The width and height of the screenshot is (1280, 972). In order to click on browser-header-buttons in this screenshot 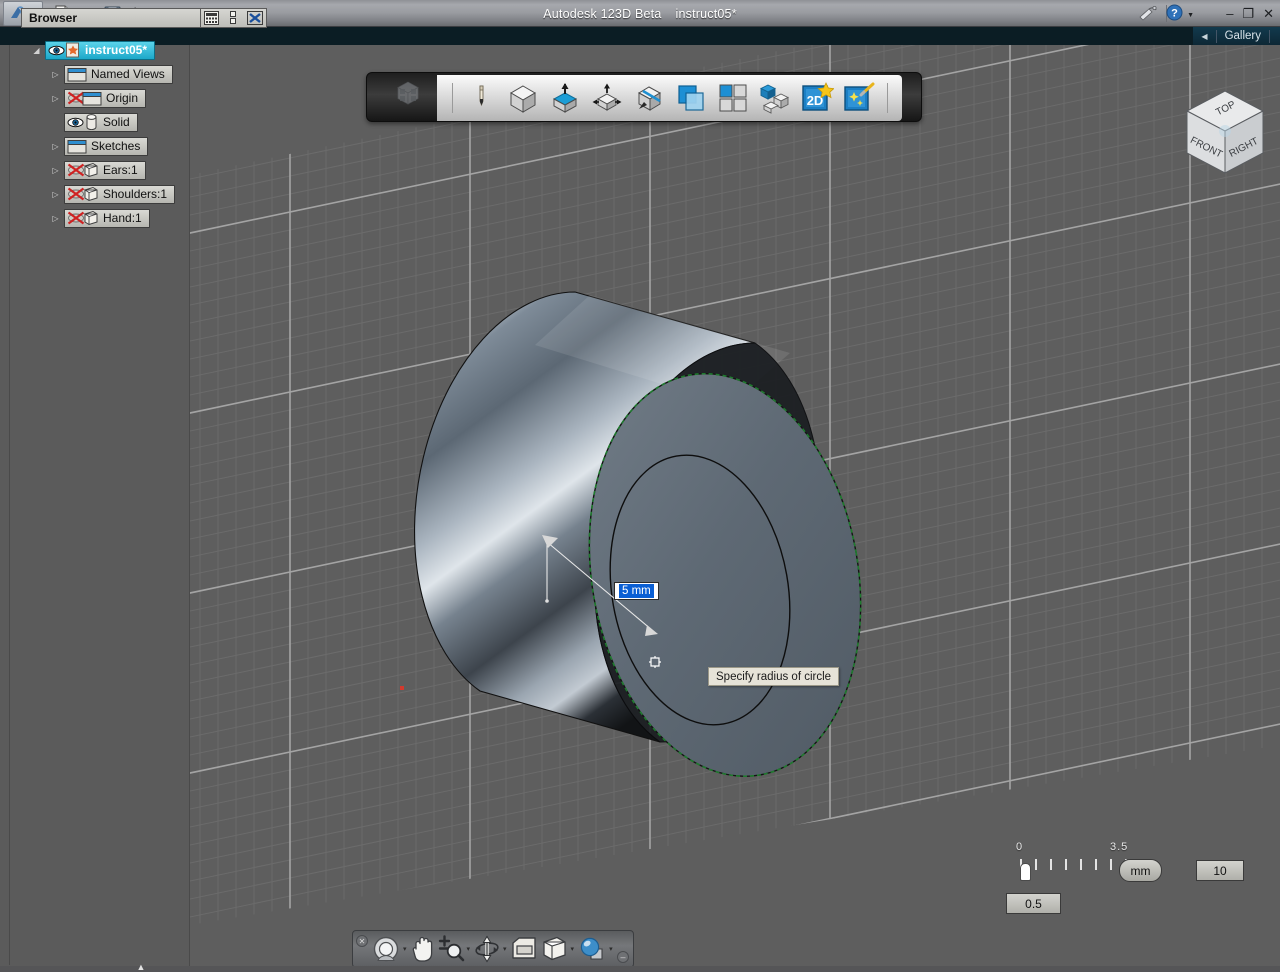, I will do `click(234, 18)`.